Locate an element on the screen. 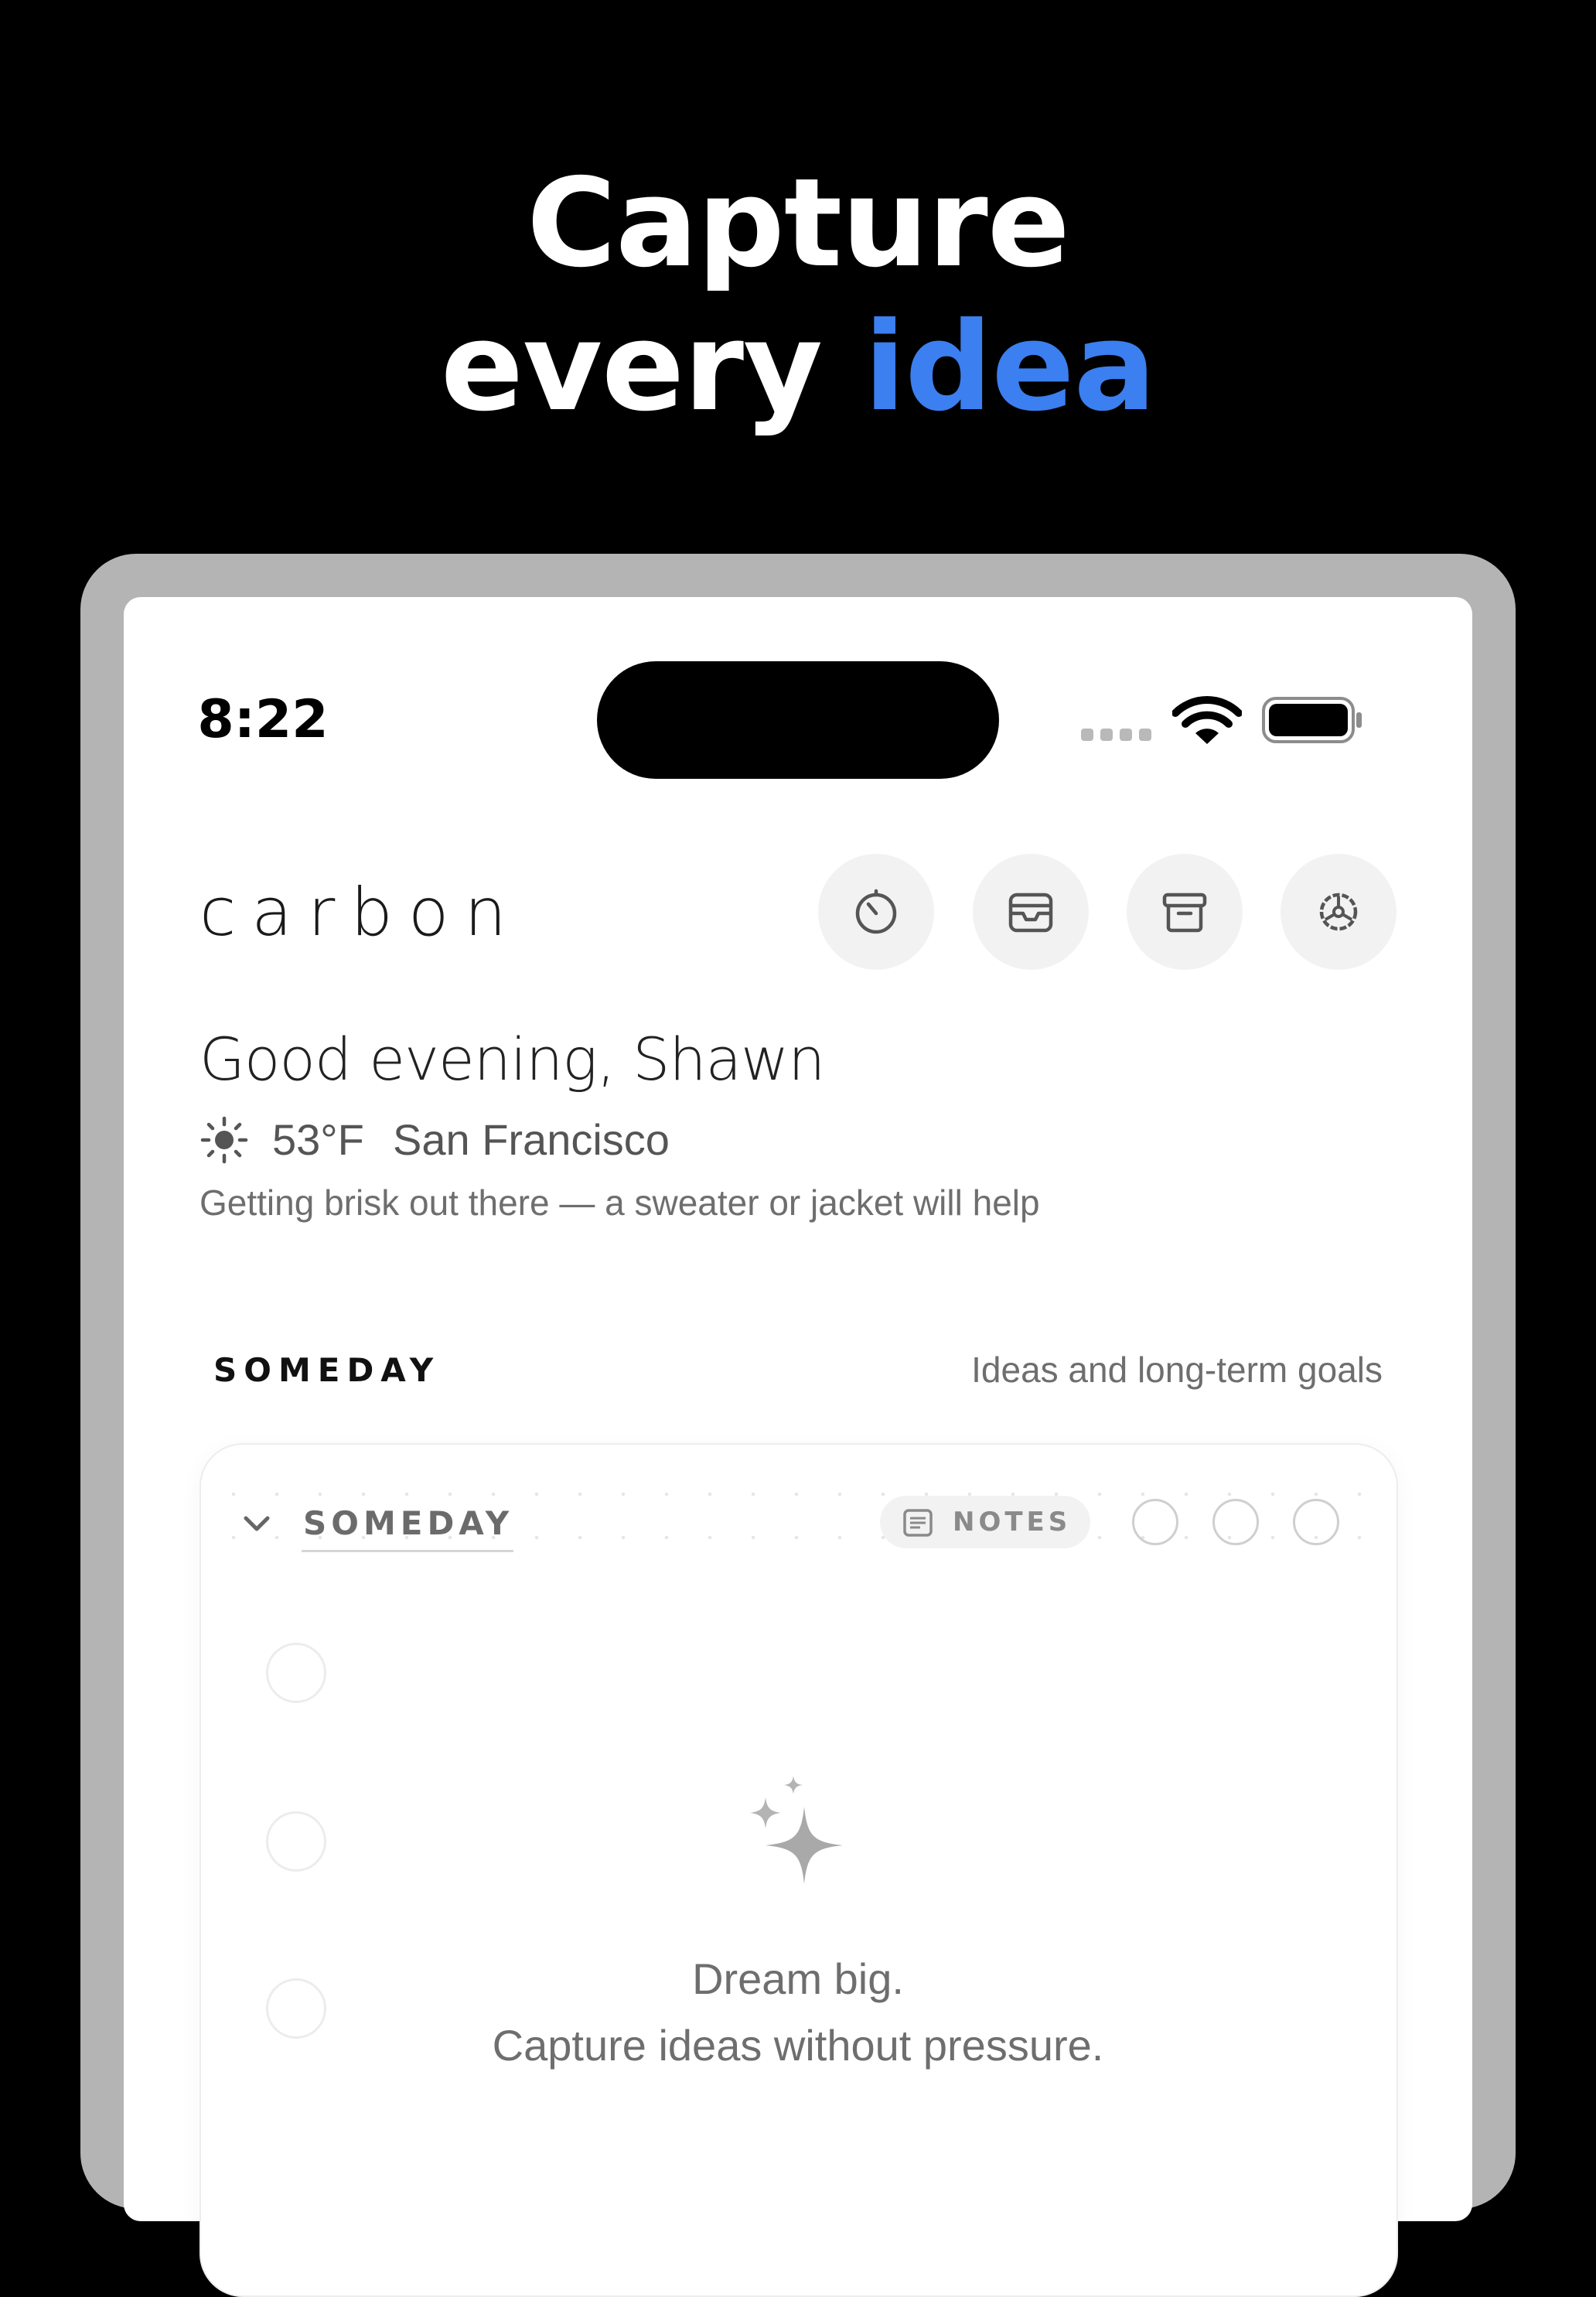  inbox-button is located at coordinates (1031, 912).